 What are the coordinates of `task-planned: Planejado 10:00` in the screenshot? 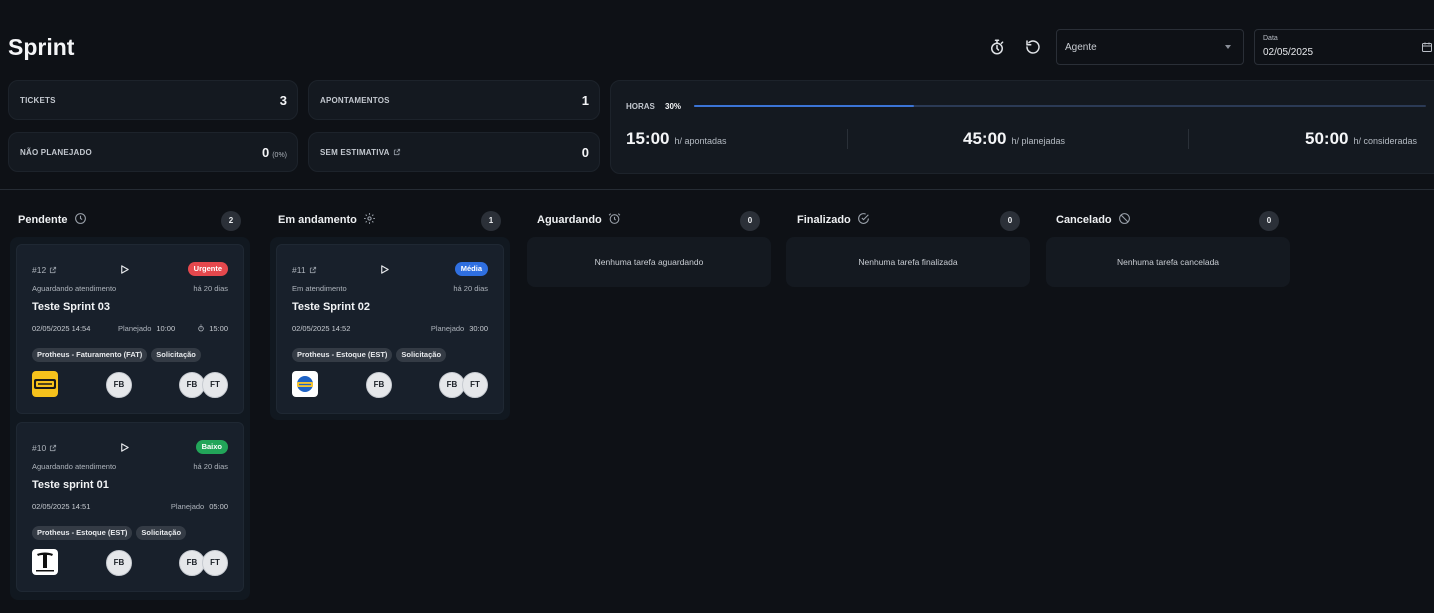 It's located at (147, 328).